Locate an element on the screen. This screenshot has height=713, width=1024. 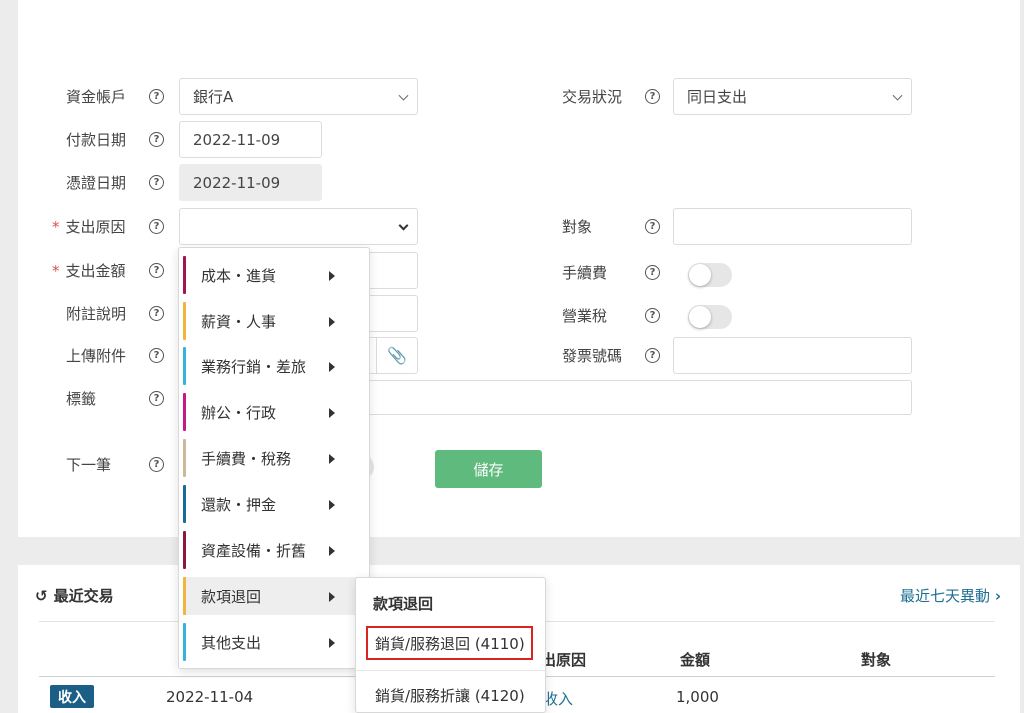
submenu-item-sales-return: 銷貨/服務退回 (4110) is located at coordinates (450, 643).